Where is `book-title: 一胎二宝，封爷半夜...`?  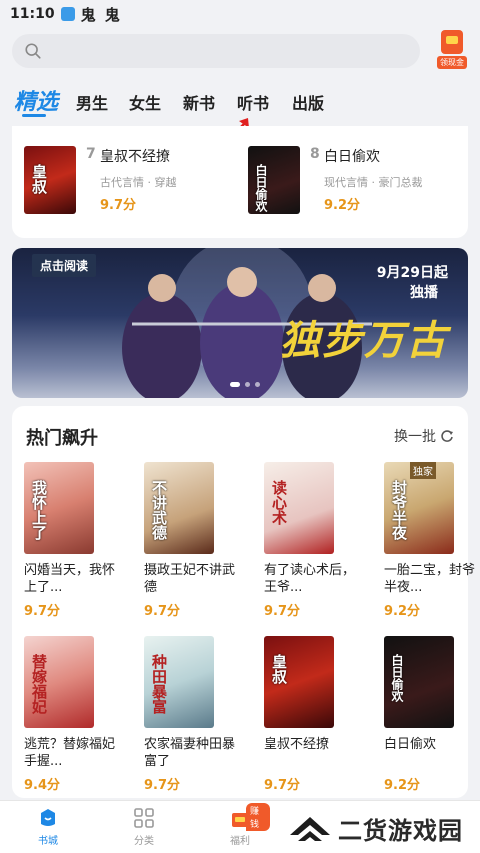 book-title: 一胎二宝，封爷半夜... is located at coordinates (430, 579).